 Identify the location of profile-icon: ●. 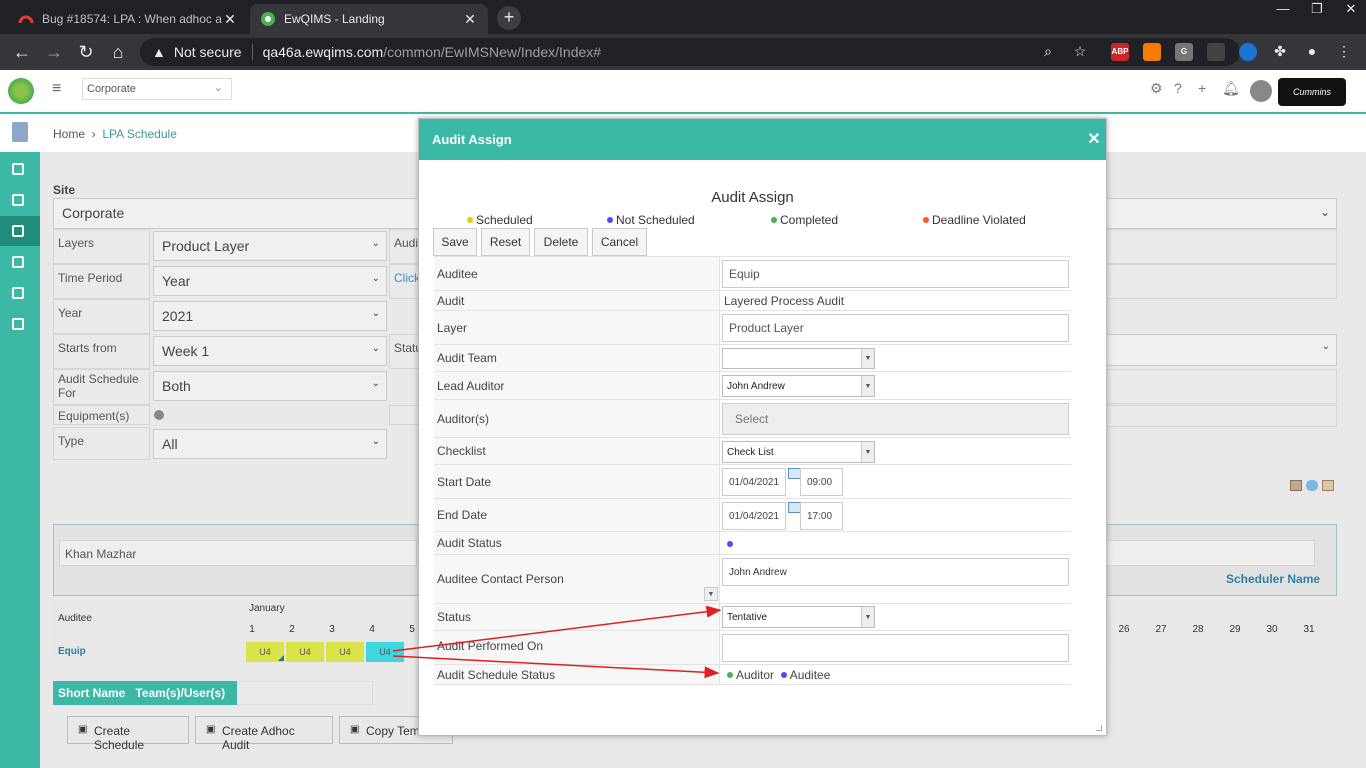
(1312, 51).